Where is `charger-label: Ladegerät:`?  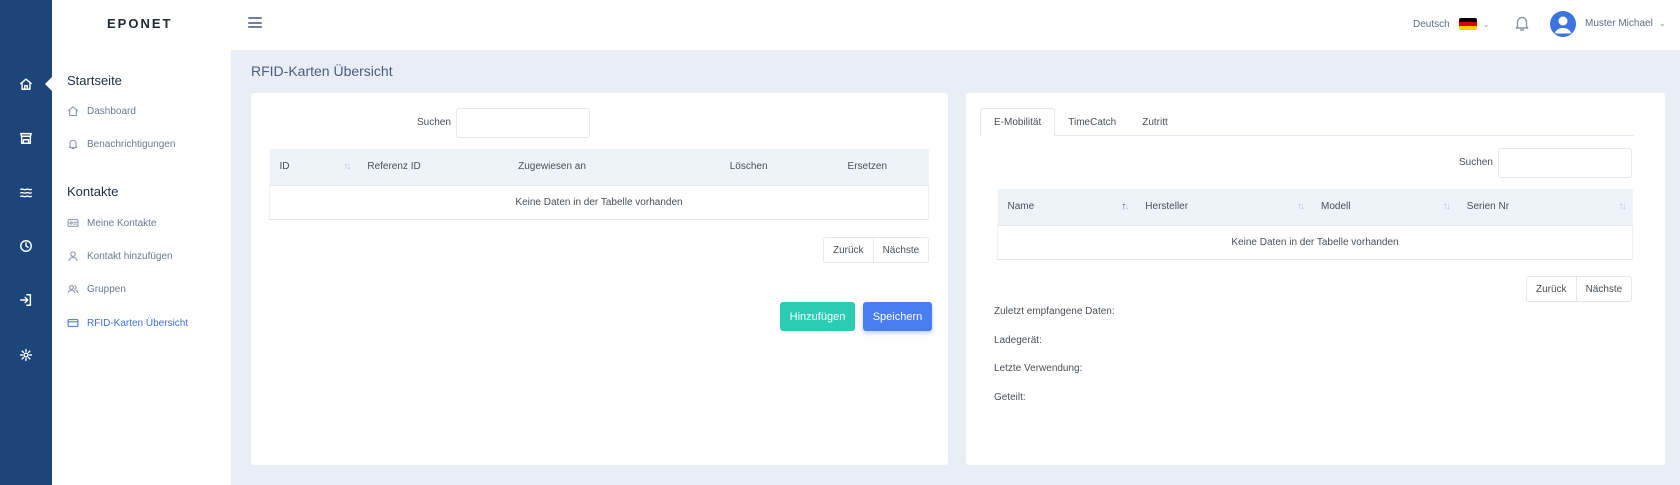 charger-label: Ladegerät: is located at coordinates (1018, 340).